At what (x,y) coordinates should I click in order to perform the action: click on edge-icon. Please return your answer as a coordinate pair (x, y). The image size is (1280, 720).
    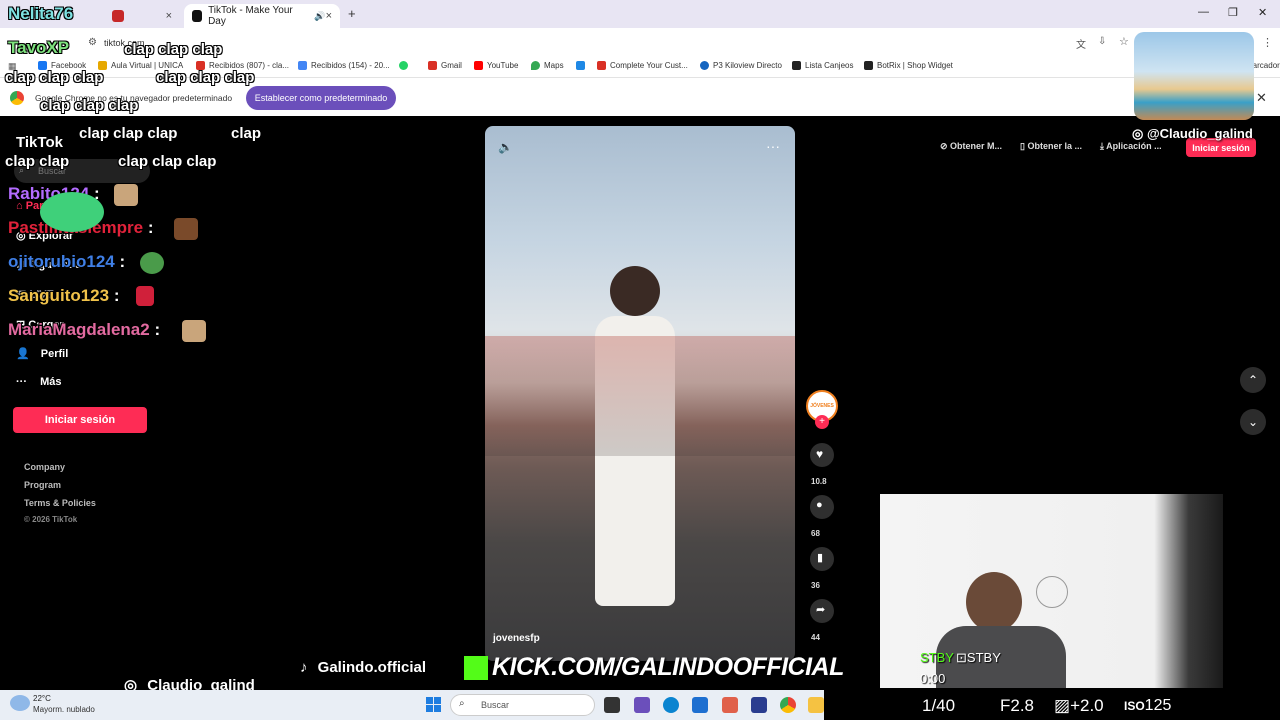
    Looking at the image, I should click on (671, 705).